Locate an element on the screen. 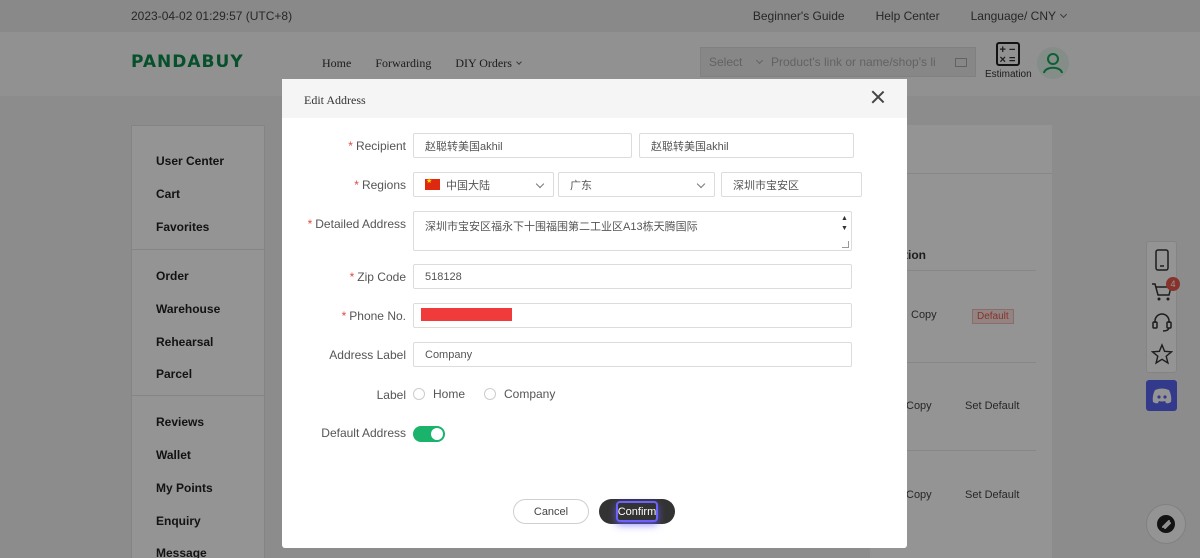 The image size is (1200, 558). address-label-label: Address Label is located at coordinates (367, 355).